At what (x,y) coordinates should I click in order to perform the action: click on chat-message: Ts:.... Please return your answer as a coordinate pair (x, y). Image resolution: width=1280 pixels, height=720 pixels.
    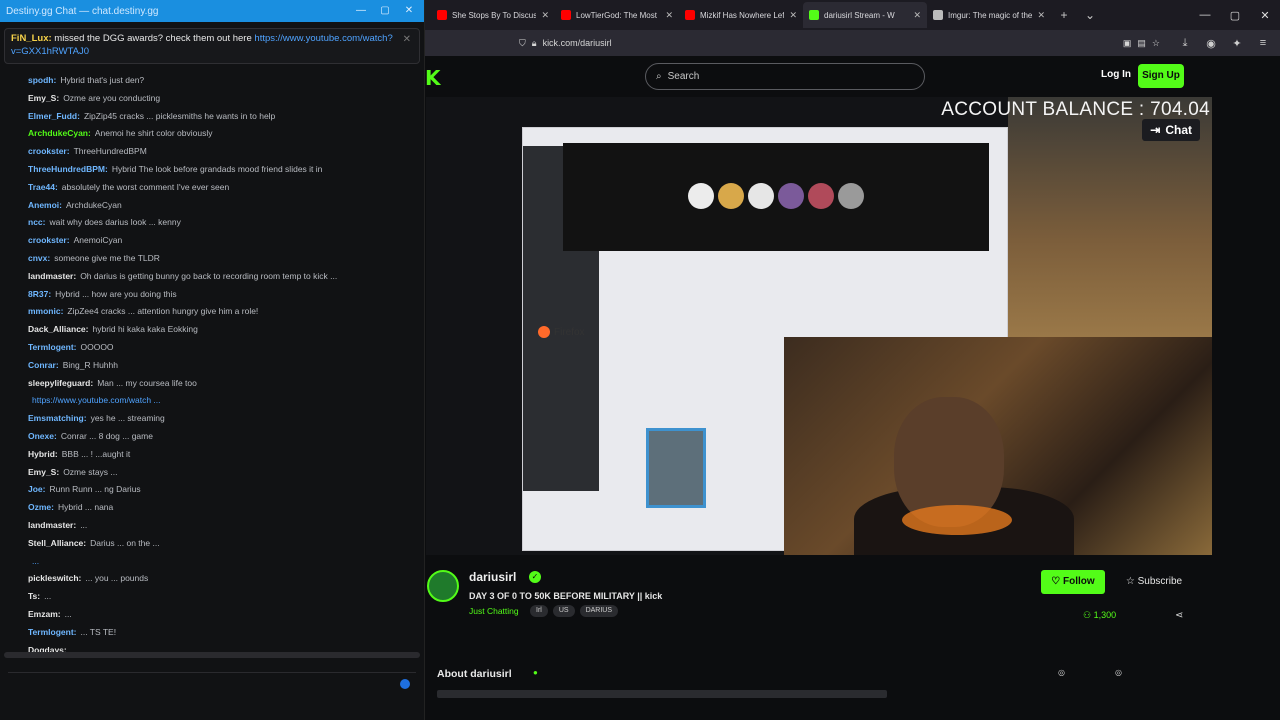
    Looking at the image, I should click on (221, 597).